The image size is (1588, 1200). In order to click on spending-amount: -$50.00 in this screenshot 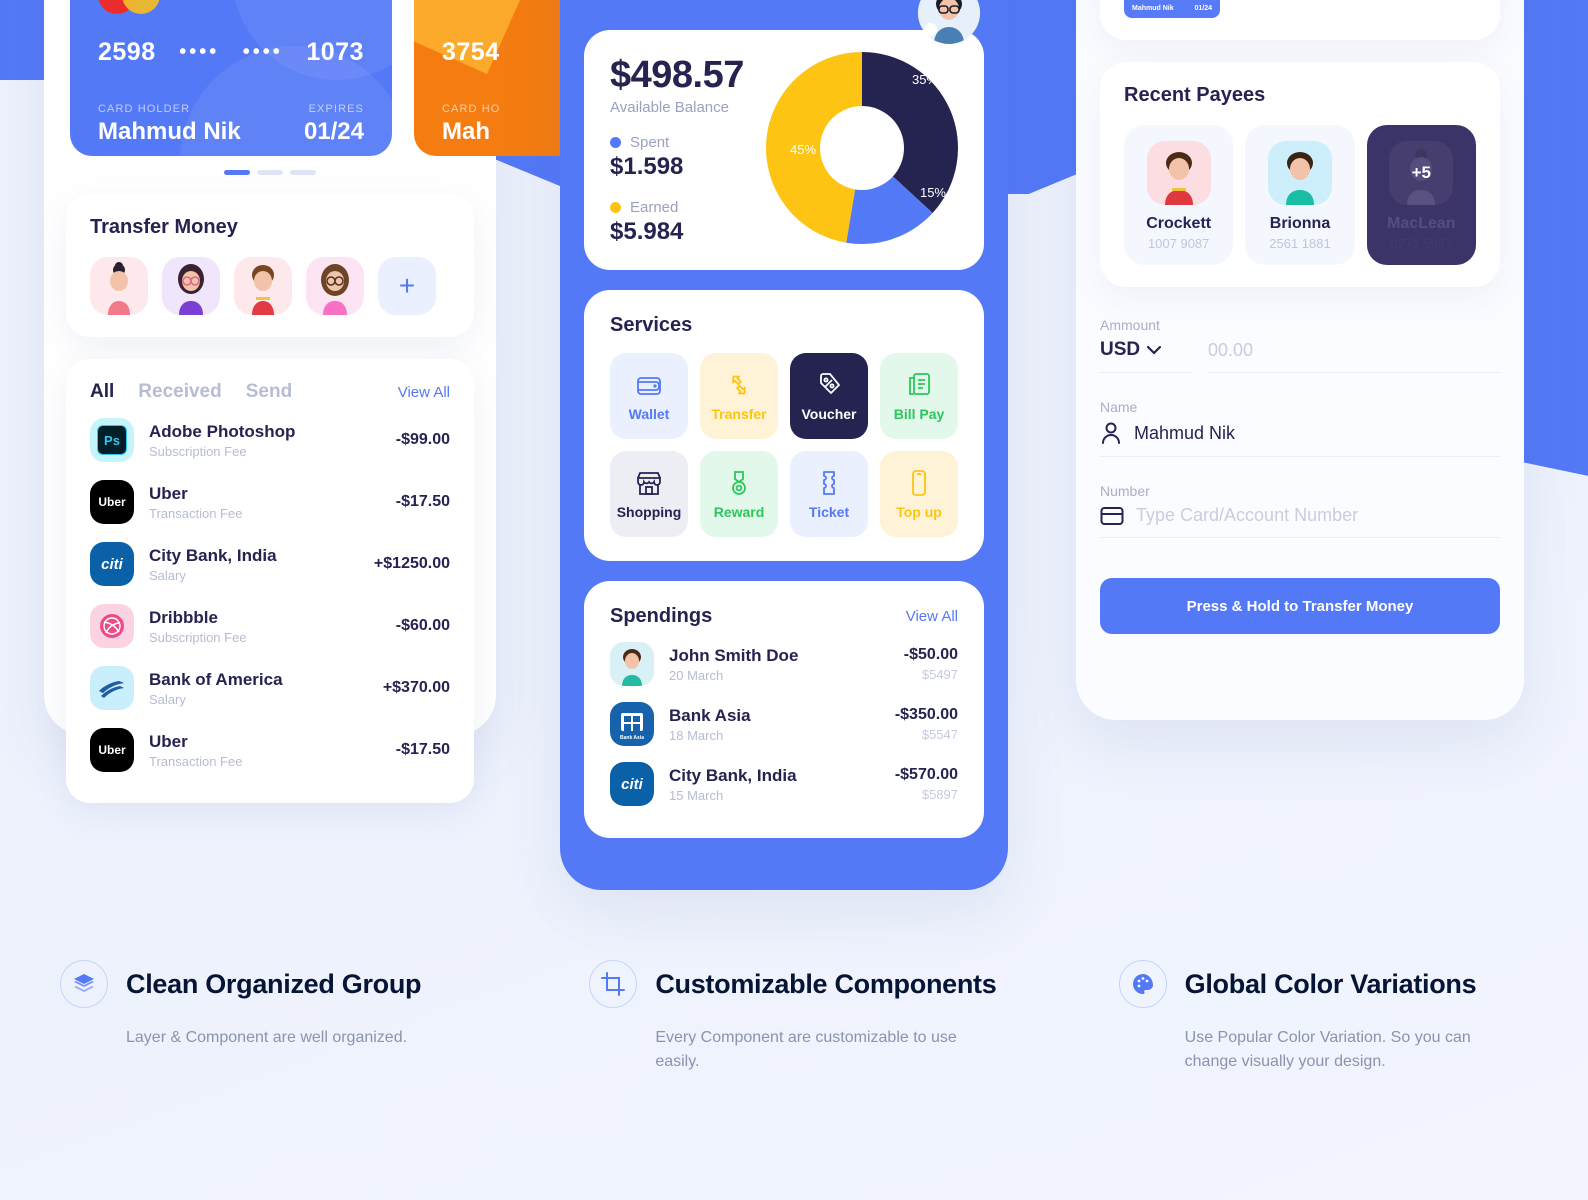, I will do `click(930, 654)`.